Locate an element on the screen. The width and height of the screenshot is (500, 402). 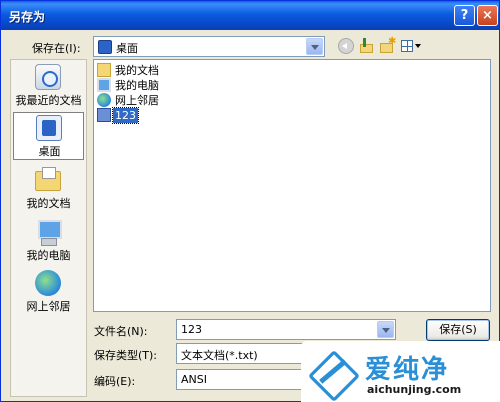
file-name: 我的电脑 is located at coordinates (137, 85).